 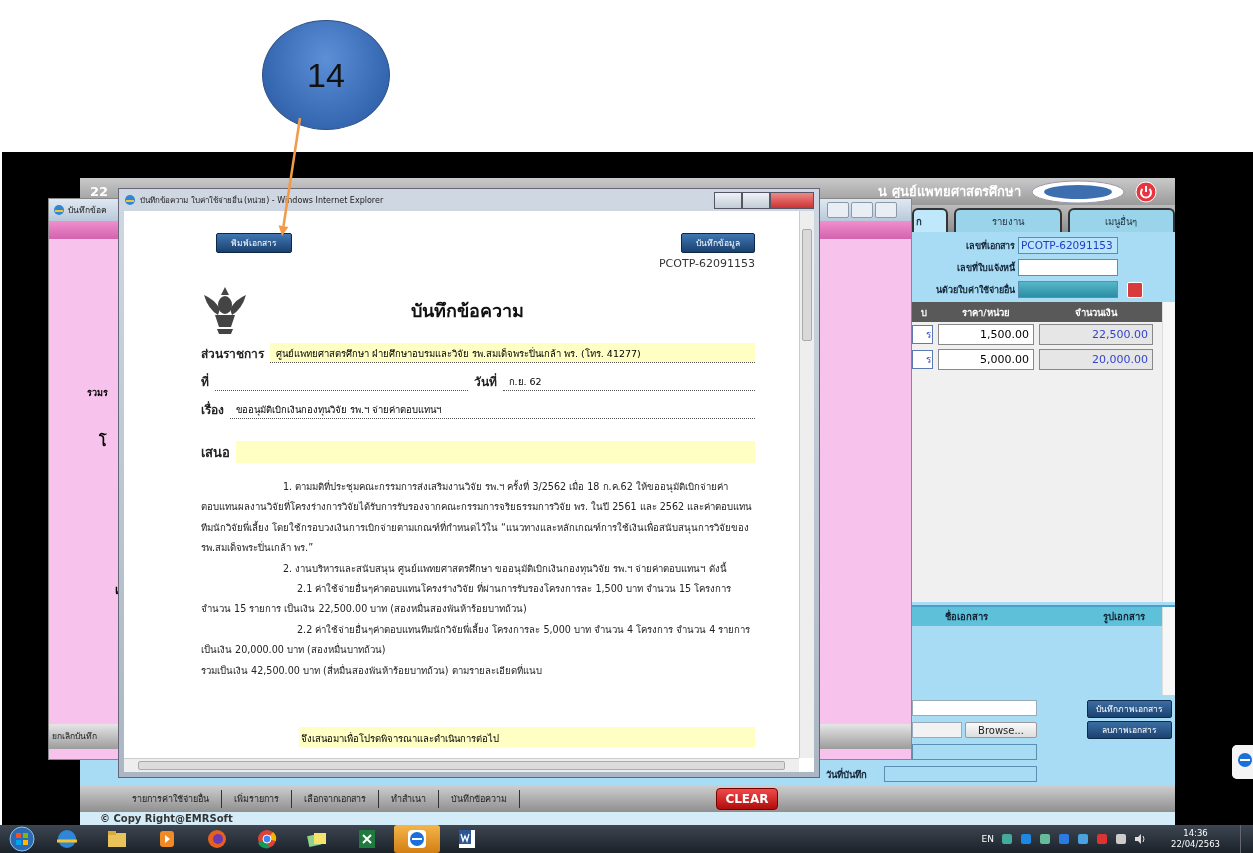 I want to click on paragraph: 1. ตามมติที่ประชุมคณะกรรมการส่งเสริมงานวิจัย รพ.ฯ ครั้งที่ 3/2562 เมื่อ 18 ก.ค.62 ให้ขออนุมัติเบิกจ่ายค่าตอบแทนผลงานวิจัยที่โครงร่างการวิจัยได้รับการรับรองจากคณะกรรมการจริยธรรมการวิจัย พร. ในปี 2561 และ 2562 และค่าตอบแทนทีมนักวิจัยพี่เลี้ยง โดยใช้กรอบวงเงินการเบิกจ่ายตามเกณฑ์ที่กำหนดไว้ใน “แนวทางและหลักเกณฑ์การใช้เงินเพื่อสนับสนุนการวิจัยของ รพ.สมเด็จพระปิ่นเกล้า พร.”, so click(x=477, y=517).